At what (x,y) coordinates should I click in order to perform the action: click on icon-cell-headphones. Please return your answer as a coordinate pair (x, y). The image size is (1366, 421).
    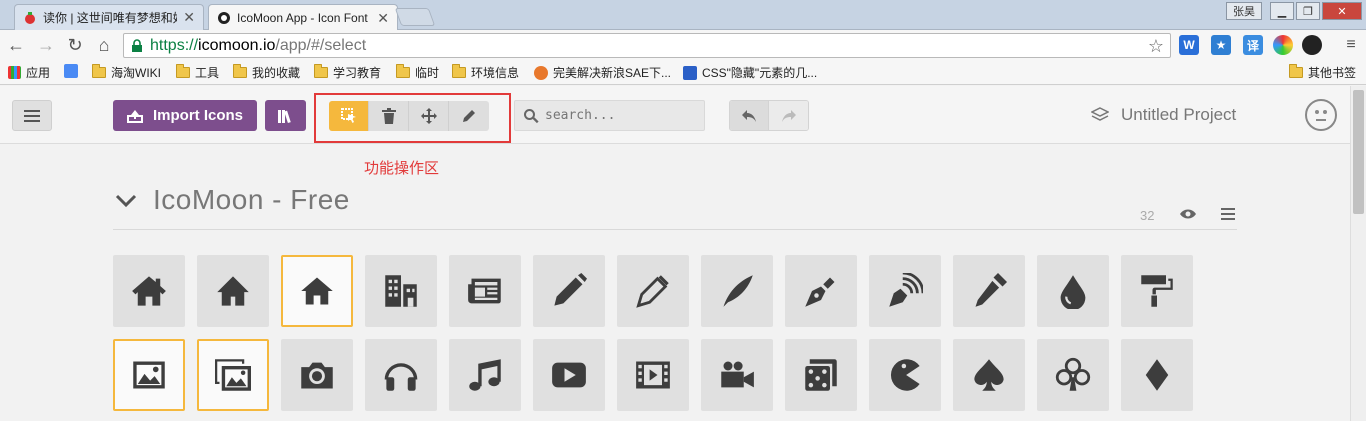
    Looking at the image, I should click on (401, 375).